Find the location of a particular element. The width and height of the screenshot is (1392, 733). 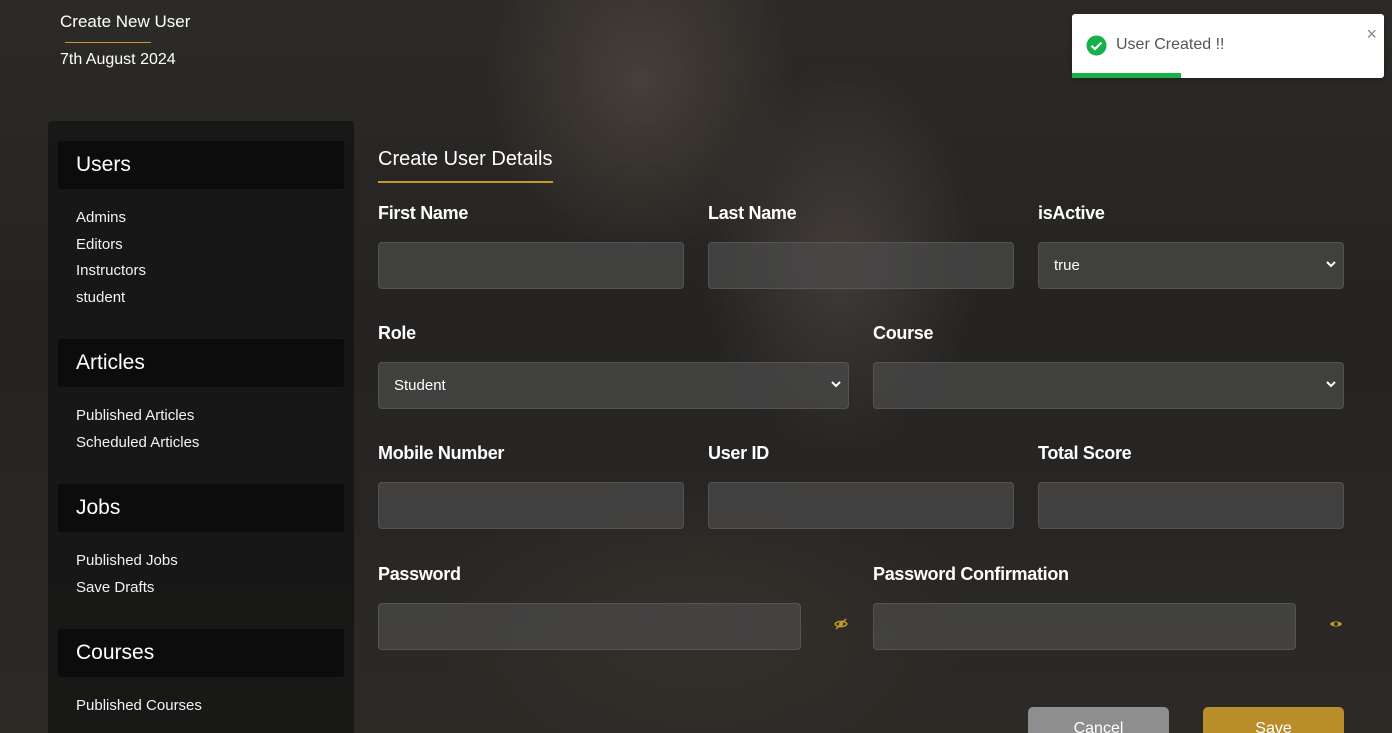

sidebar-item-instructors: Instructors is located at coordinates (210, 271).